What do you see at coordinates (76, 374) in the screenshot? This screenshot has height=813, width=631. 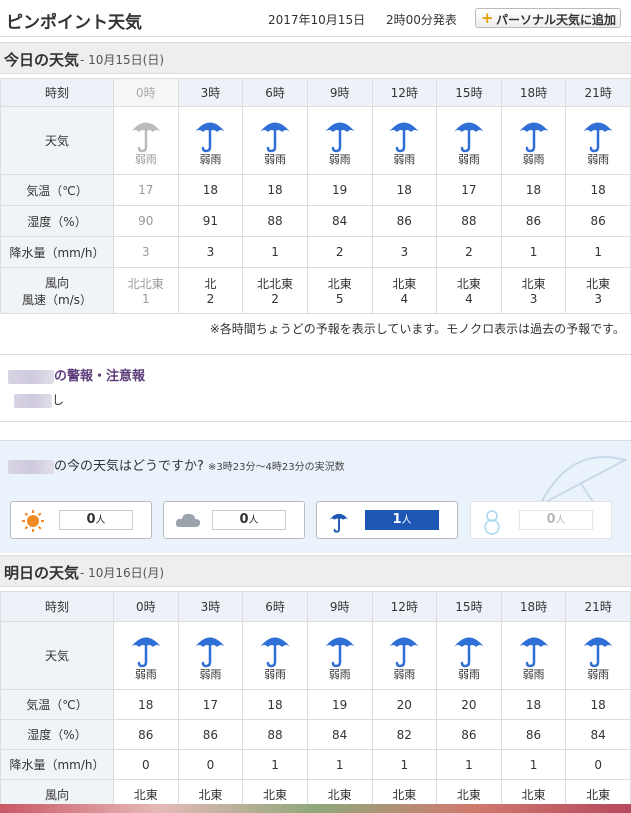 I see `warning-title: の警報・注意報` at bounding box center [76, 374].